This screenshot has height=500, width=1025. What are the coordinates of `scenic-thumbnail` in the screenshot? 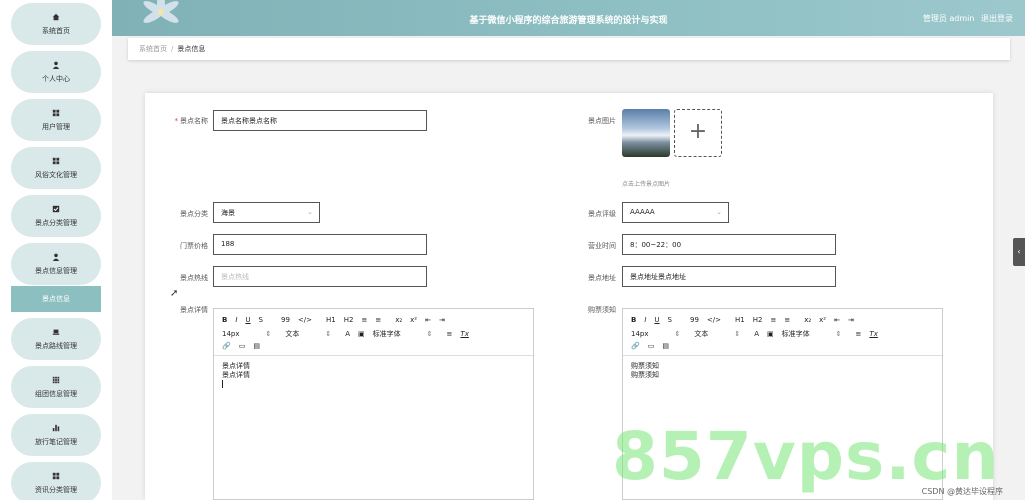 It's located at (646, 133).